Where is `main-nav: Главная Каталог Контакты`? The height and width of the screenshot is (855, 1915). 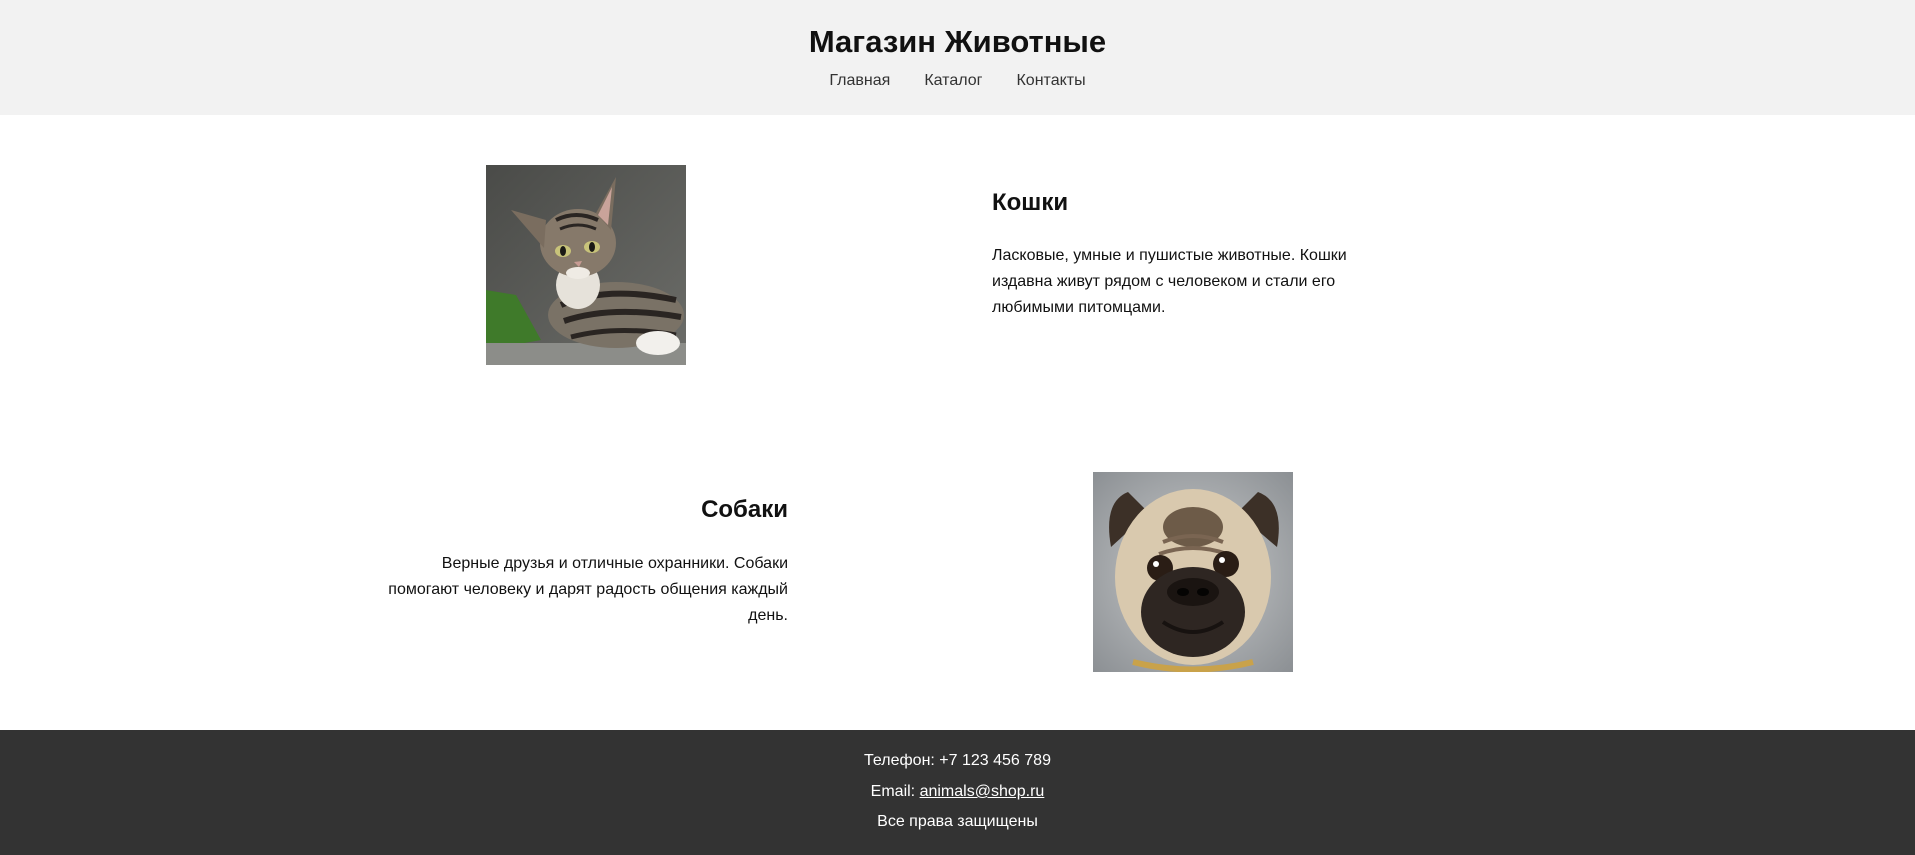
main-nav: Главная Каталог Контакты is located at coordinates (957, 81).